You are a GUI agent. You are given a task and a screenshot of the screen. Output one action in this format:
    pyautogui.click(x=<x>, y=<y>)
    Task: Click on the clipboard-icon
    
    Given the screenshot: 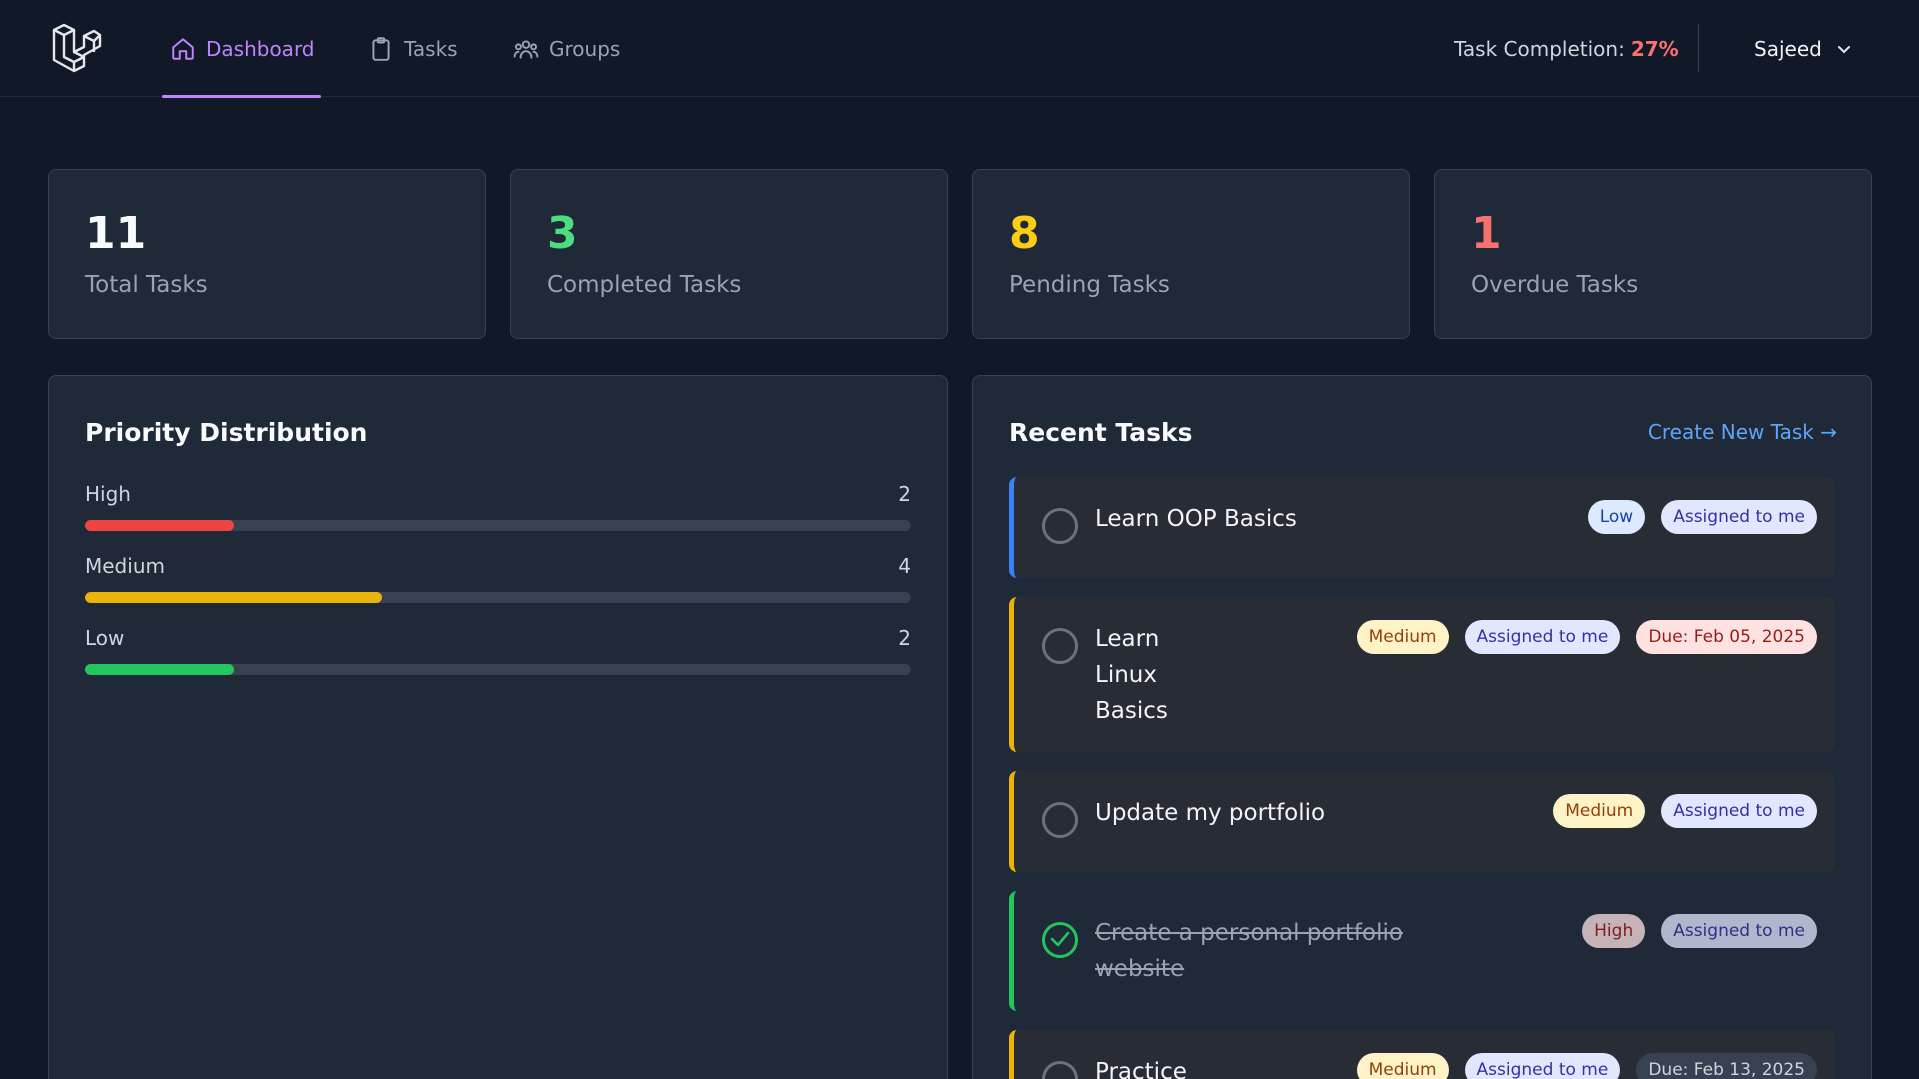 What is the action you would take?
    pyautogui.click(x=381, y=48)
    